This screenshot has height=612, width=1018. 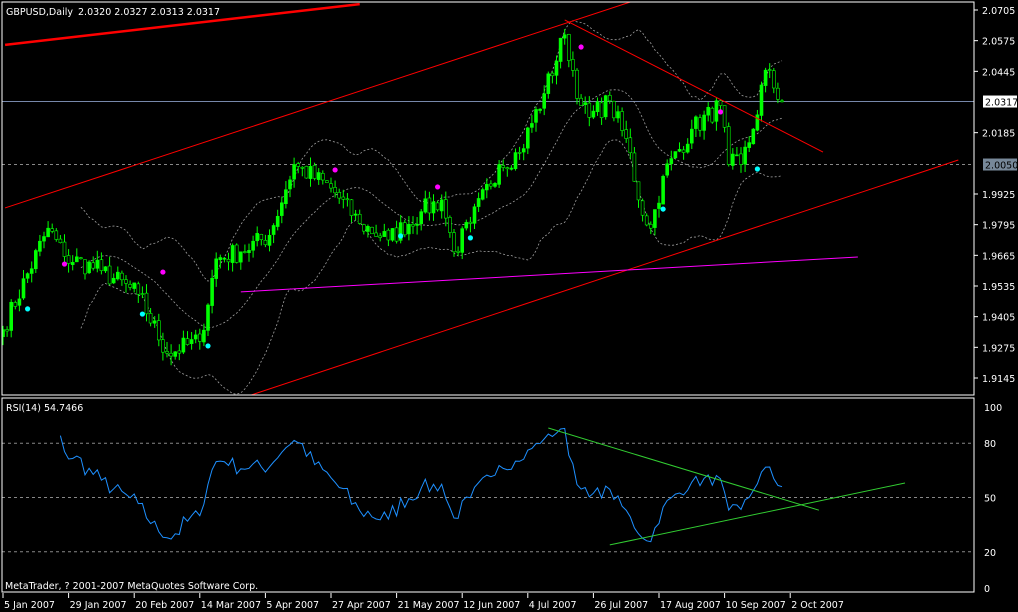 I want to click on support-trendline, so click(x=549, y=274).